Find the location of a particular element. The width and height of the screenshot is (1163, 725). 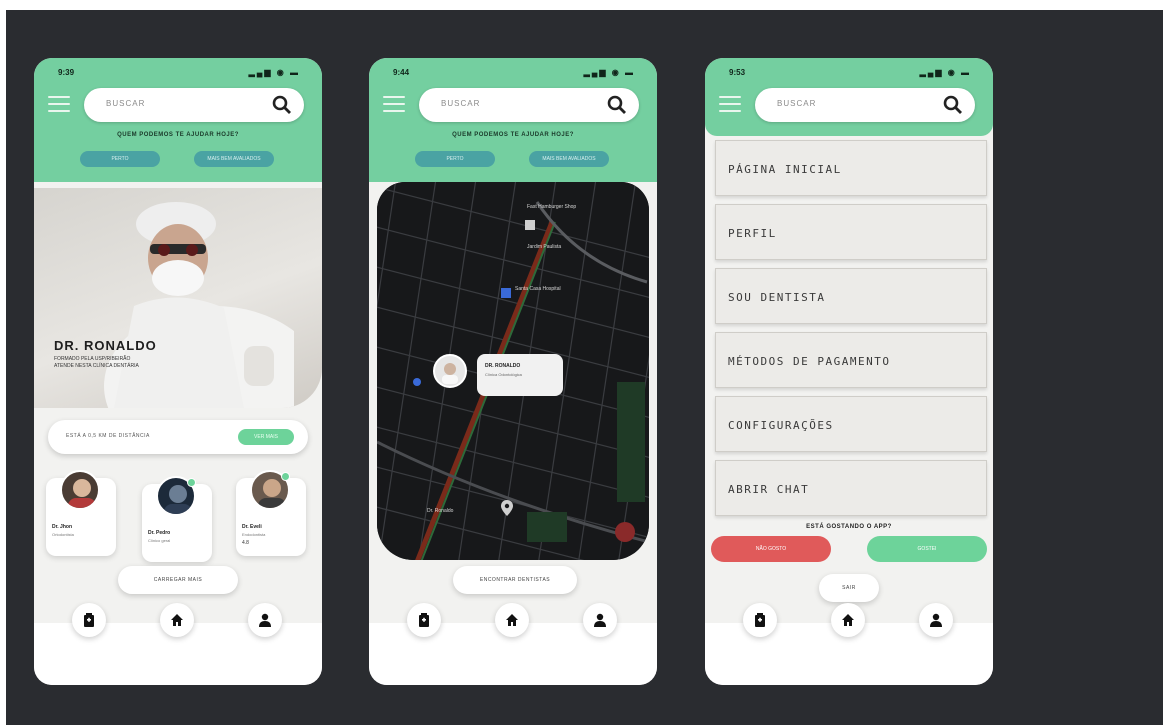

dislike-button: NÃO GOSTO is located at coordinates (771, 549).